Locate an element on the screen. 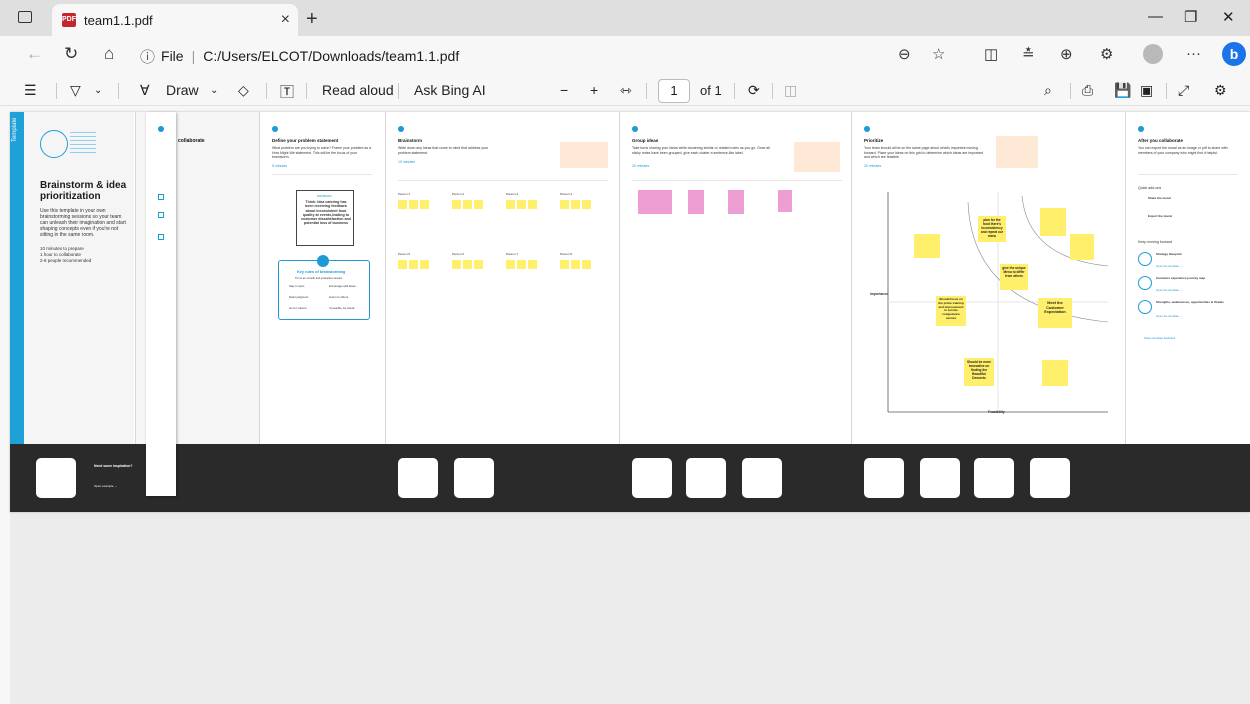 The height and width of the screenshot is (704, 1250). fullscreen-icon: ⤢ is located at coordinates (1183, 90).